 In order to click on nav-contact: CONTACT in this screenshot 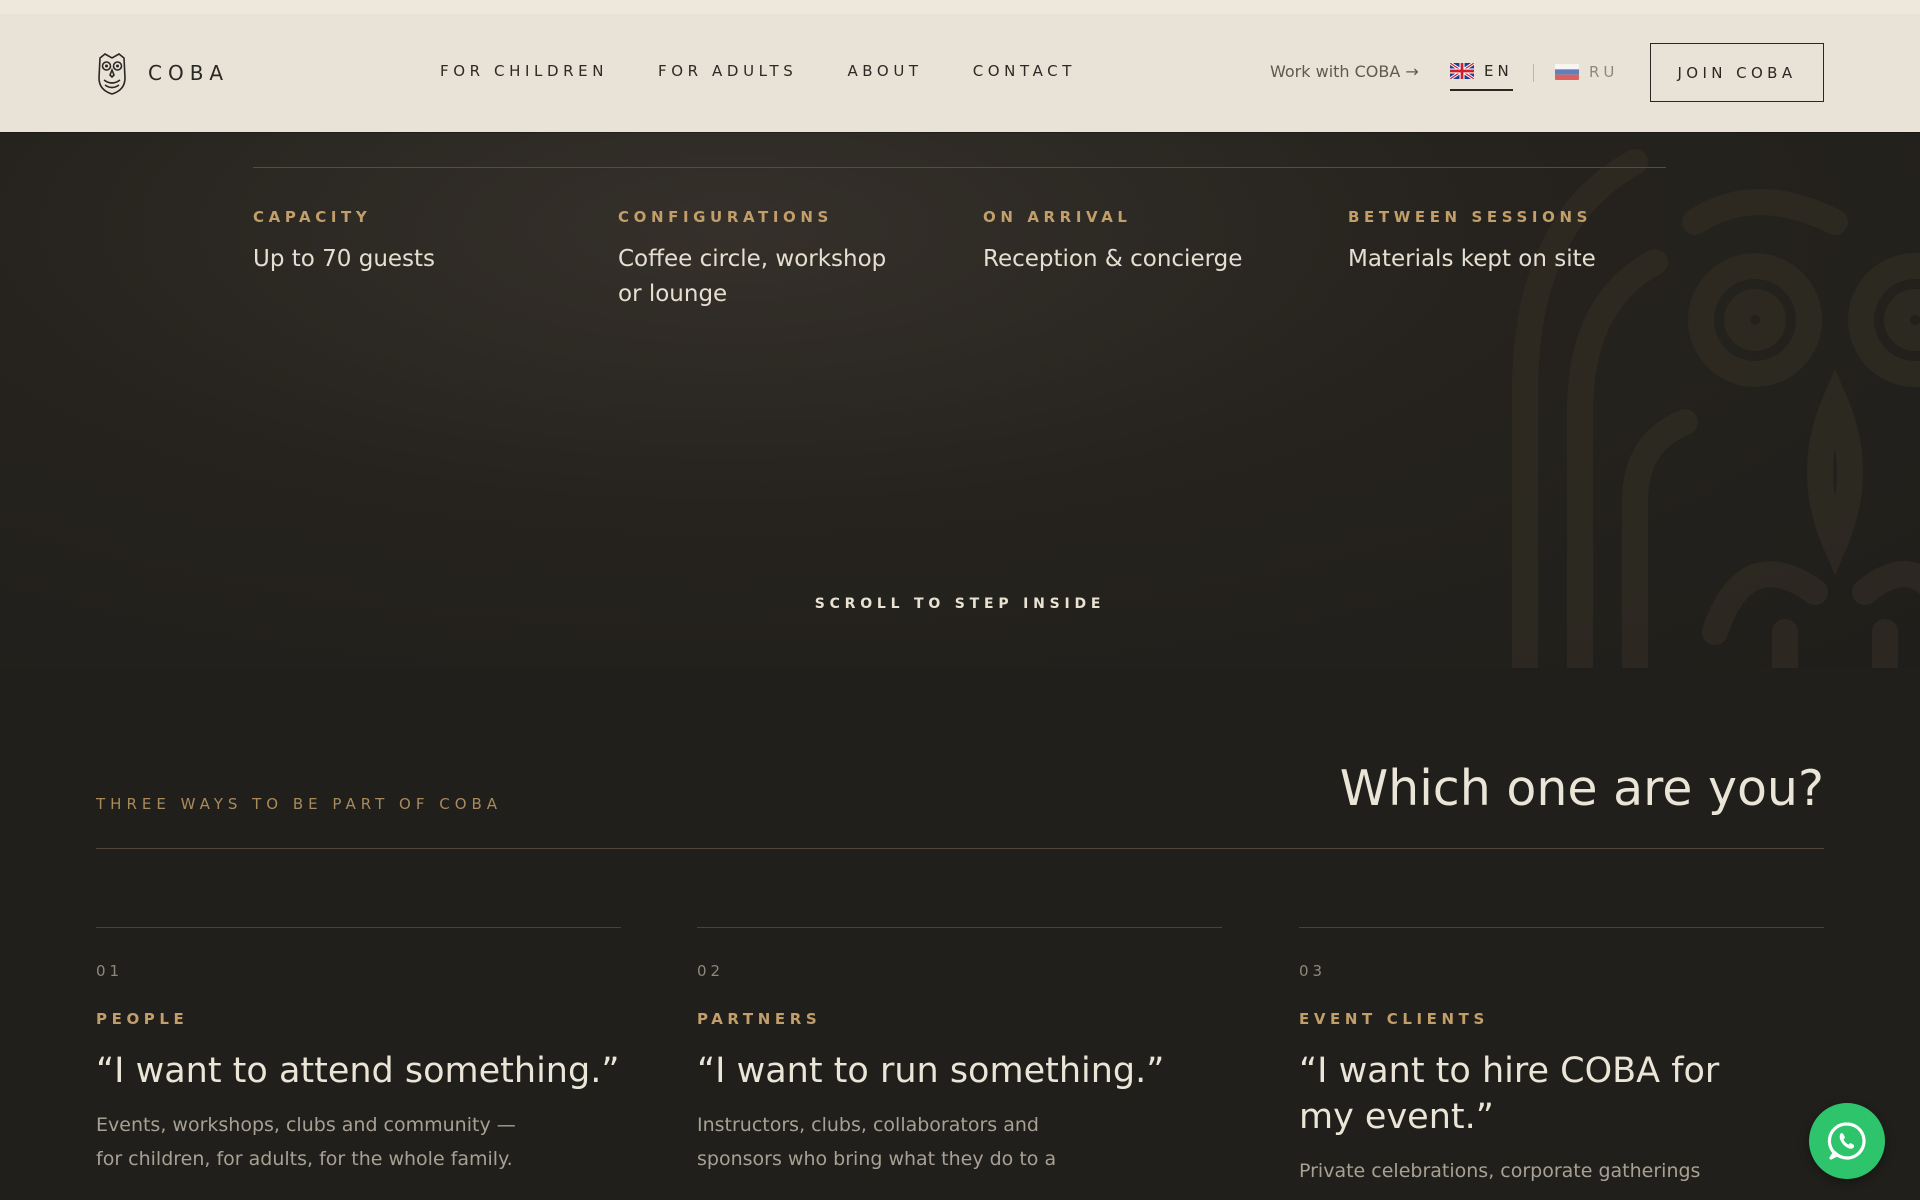, I will do `click(1024, 71)`.